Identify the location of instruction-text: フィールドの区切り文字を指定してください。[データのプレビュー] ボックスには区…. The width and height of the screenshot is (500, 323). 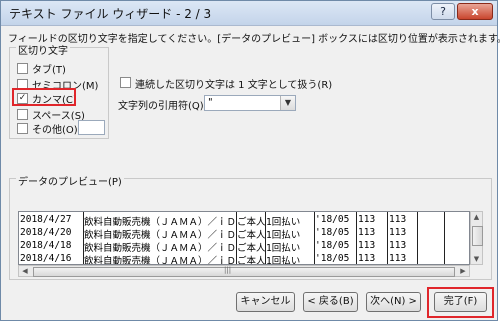
(254, 39).